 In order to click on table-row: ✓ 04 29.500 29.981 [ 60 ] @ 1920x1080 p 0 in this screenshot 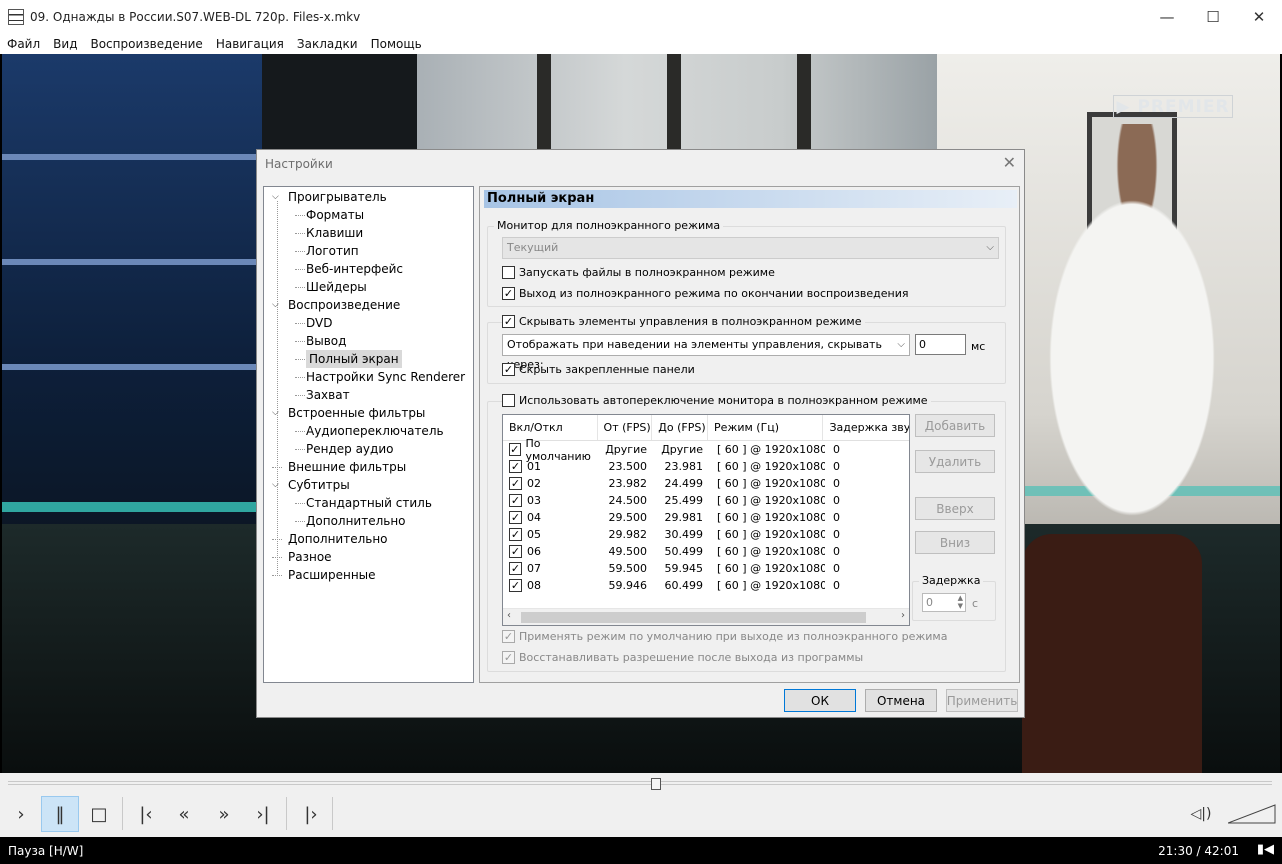, I will do `click(706, 517)`.